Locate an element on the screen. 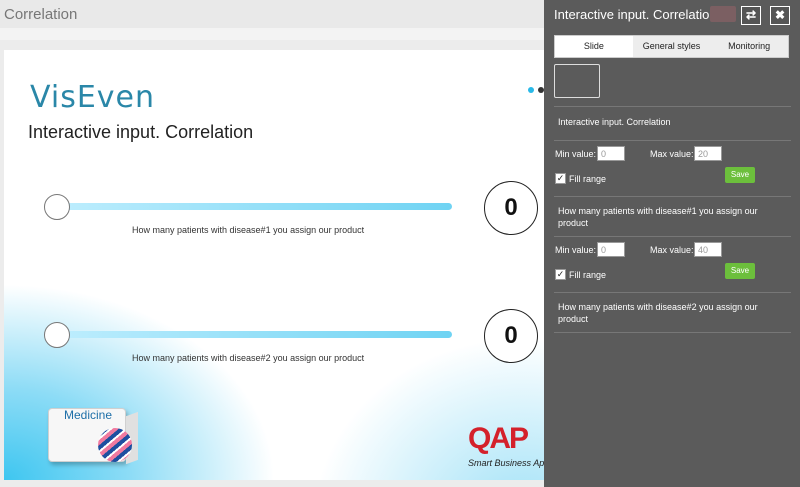 This screenshot has width=800, height=487. save-button-1: Save is located at coordinates (740, 175).